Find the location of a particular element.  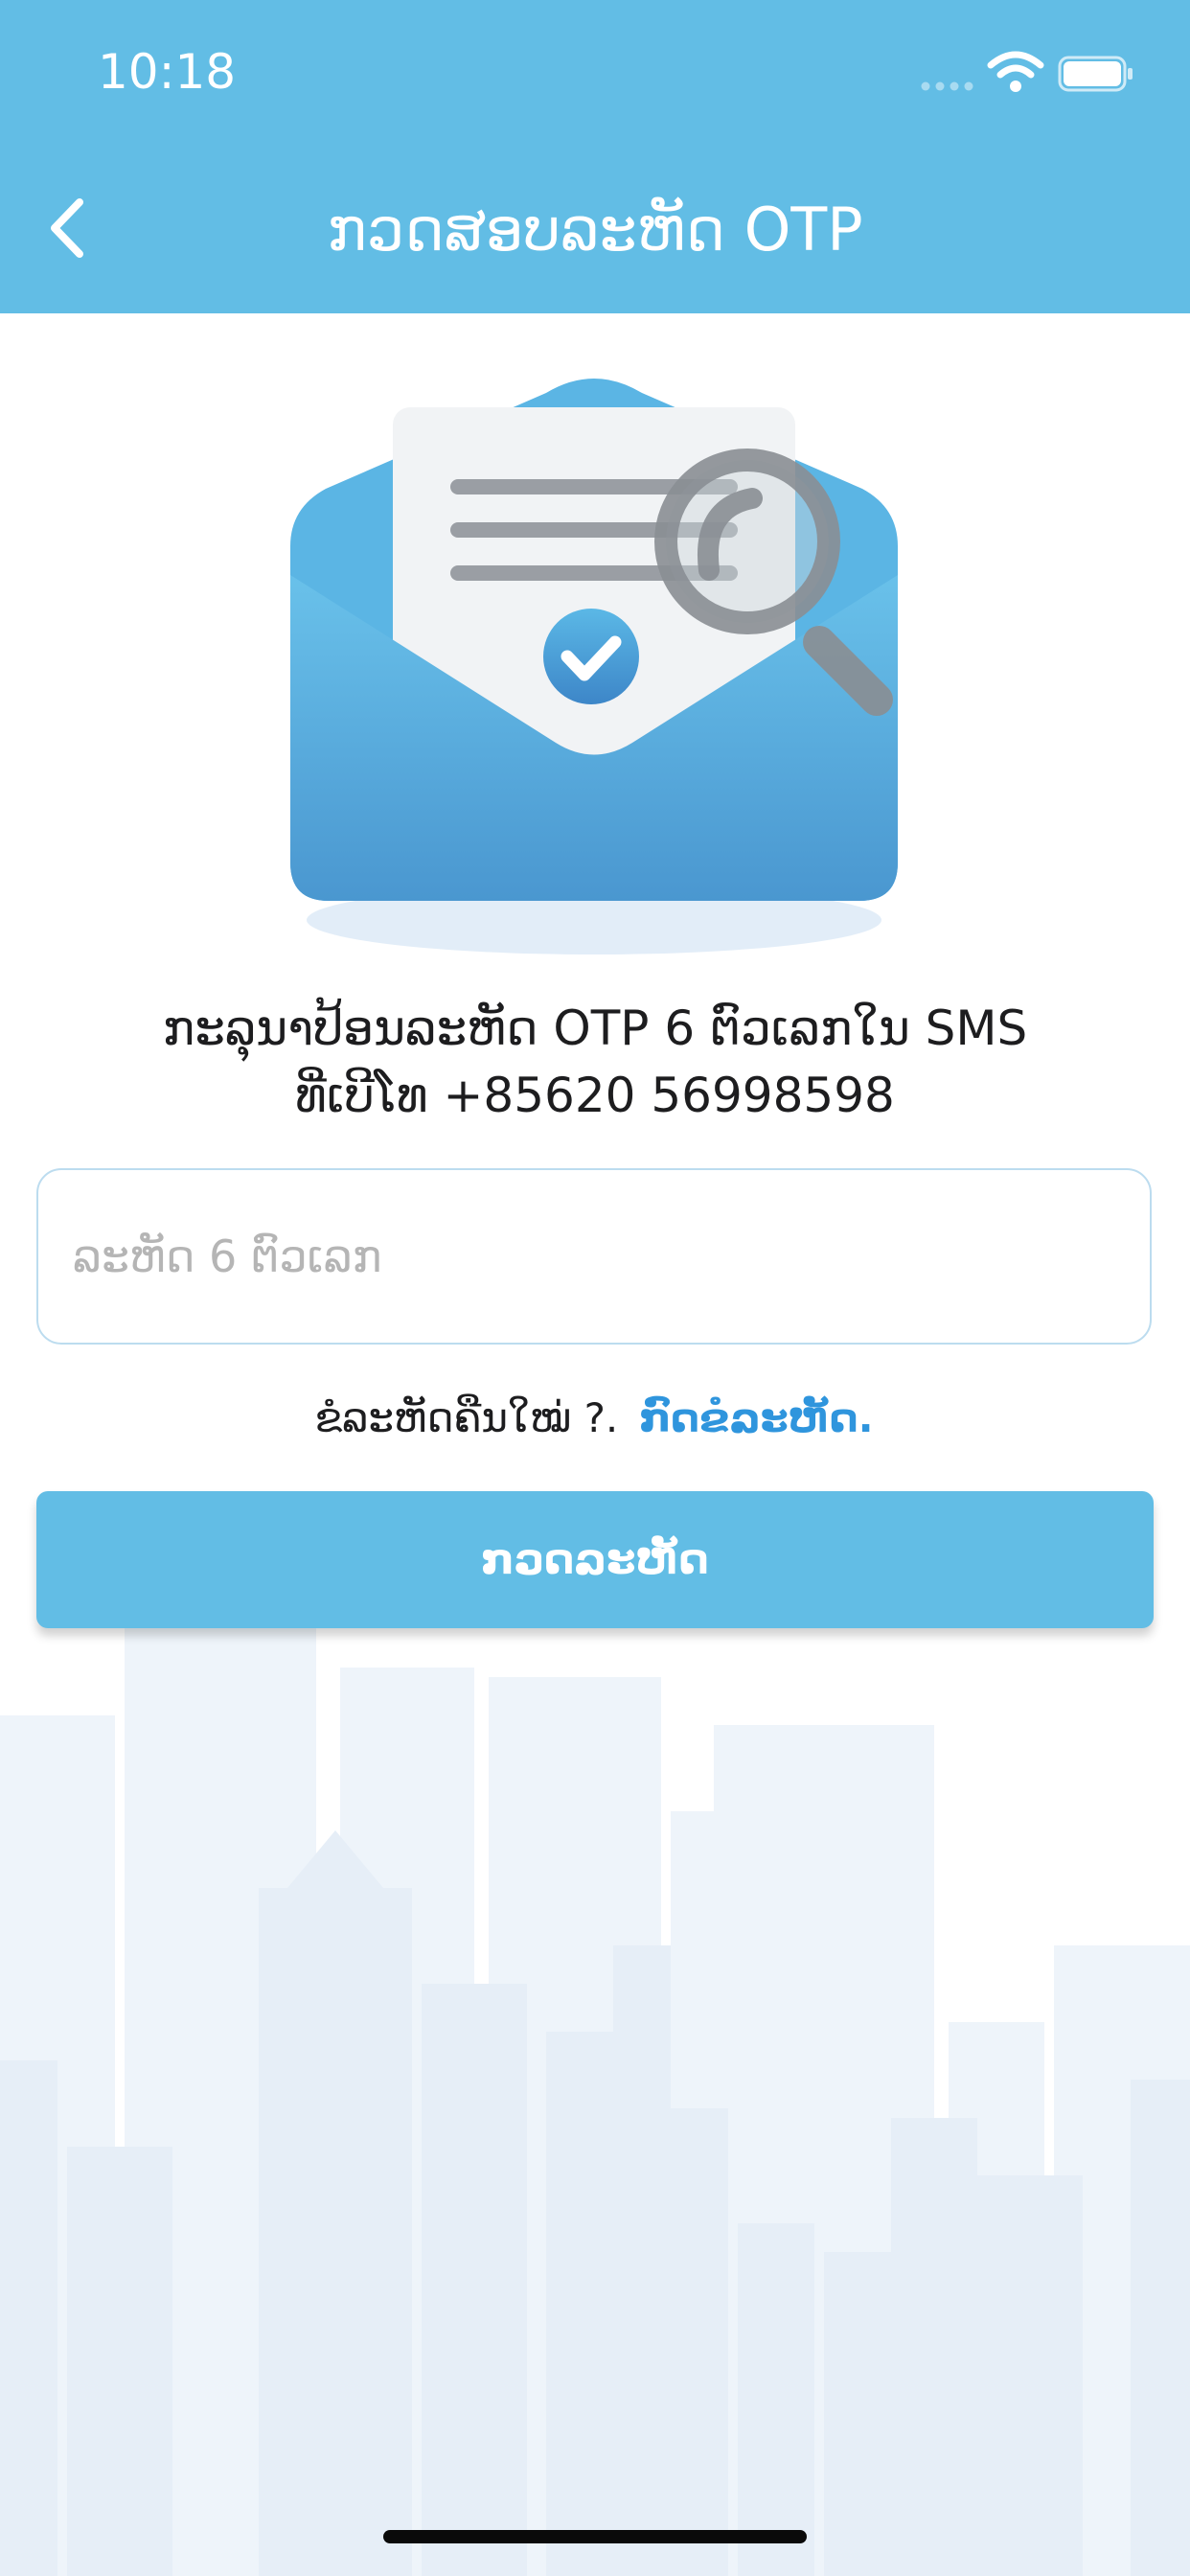

otp-code-input is located at coordinates (594, 1256).